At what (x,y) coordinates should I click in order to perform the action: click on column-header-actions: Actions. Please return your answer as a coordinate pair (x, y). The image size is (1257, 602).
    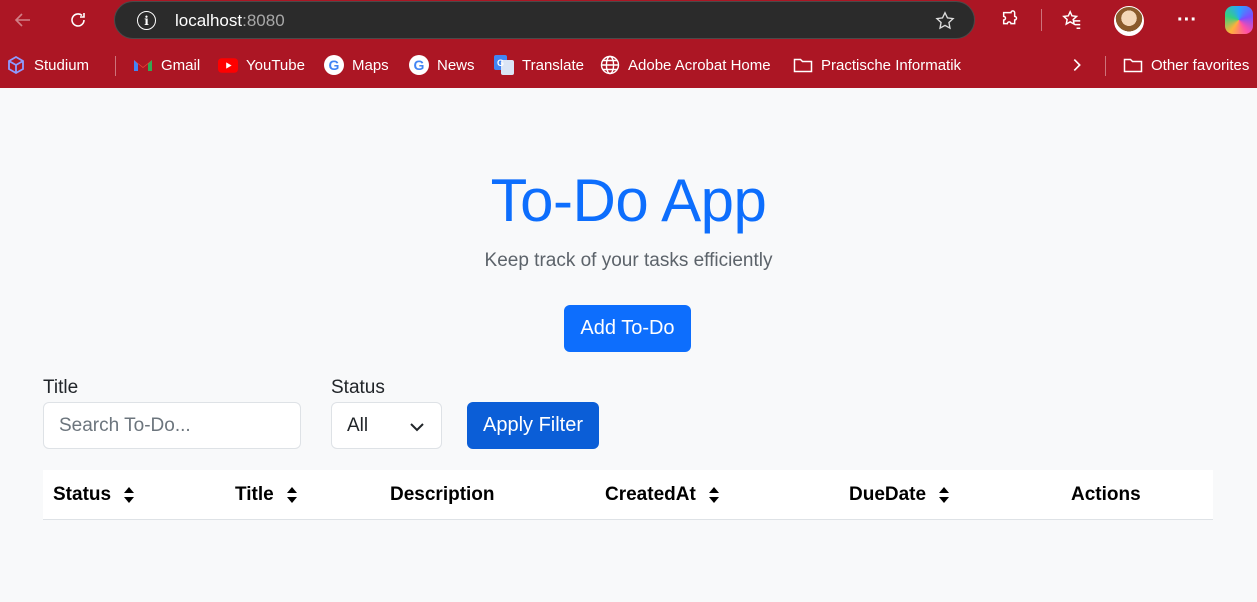
    Looking at the image, I should click on (1106, 495).